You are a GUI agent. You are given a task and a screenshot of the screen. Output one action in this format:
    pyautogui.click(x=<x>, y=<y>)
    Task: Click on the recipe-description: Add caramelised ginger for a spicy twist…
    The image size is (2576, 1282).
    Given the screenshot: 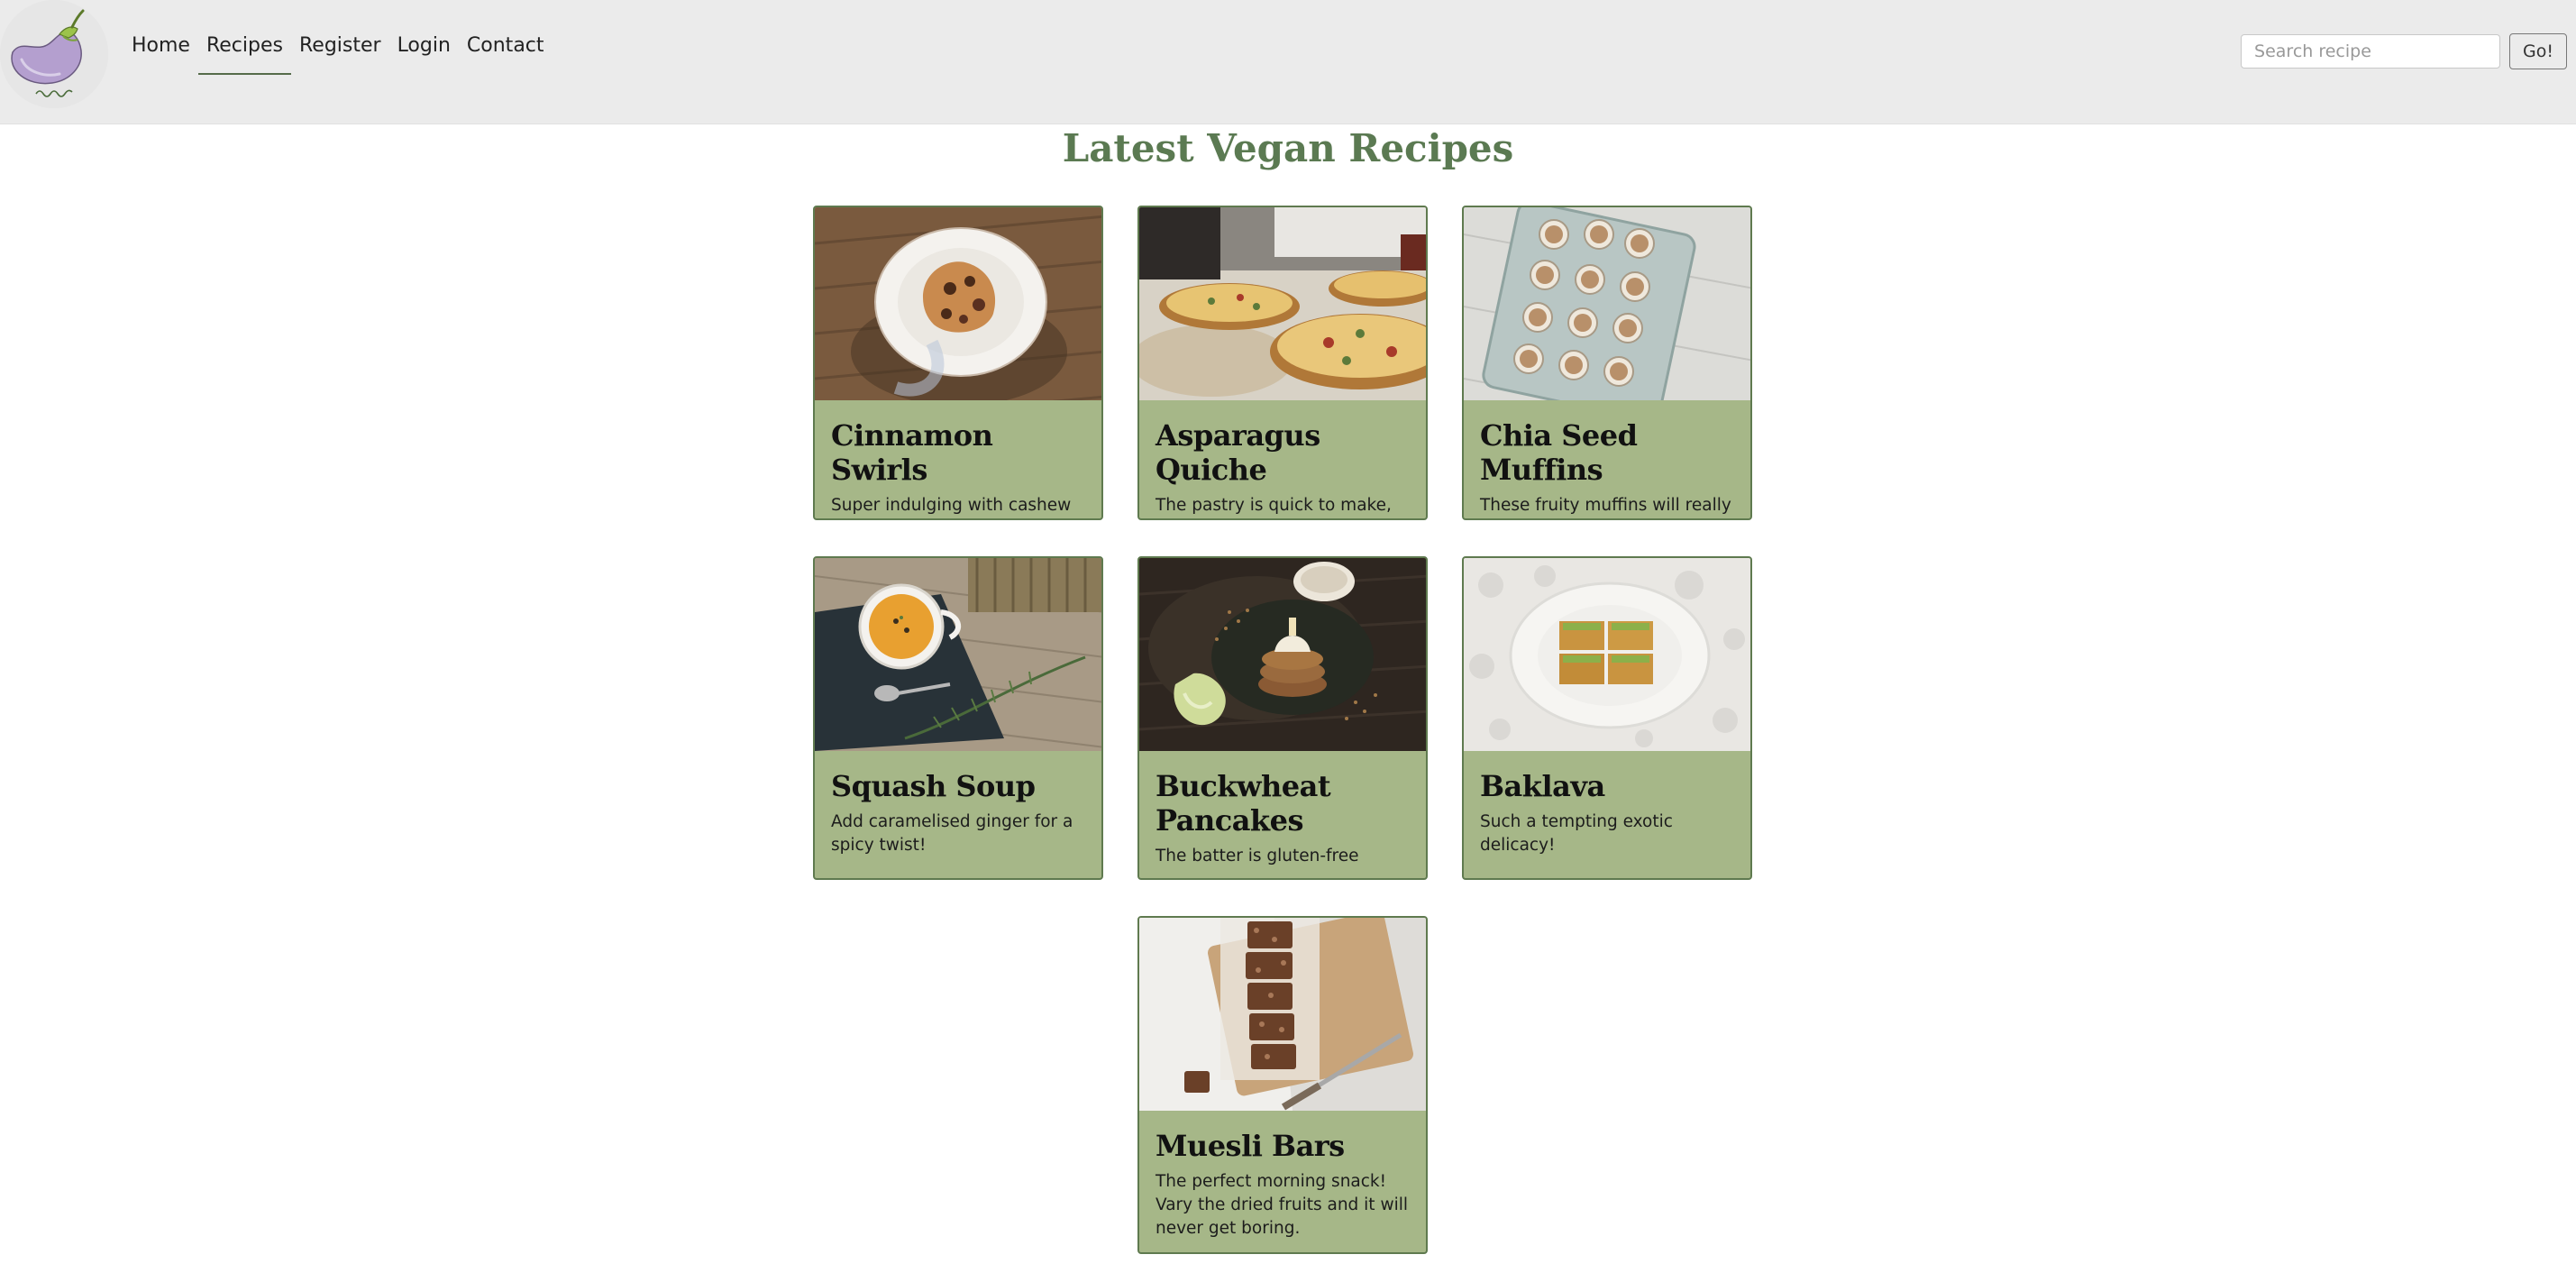 What is the action you would take?
    pyautogui.click(x=952, y=833)
    